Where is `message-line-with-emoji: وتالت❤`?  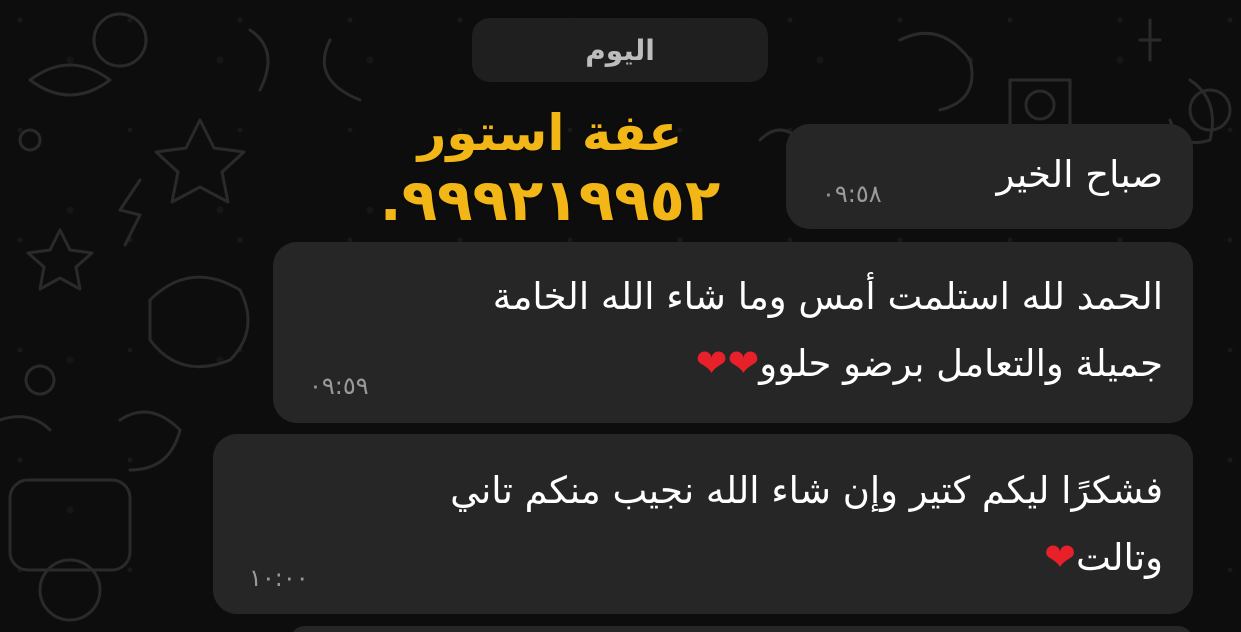 message-line-with-emoji: وتالت❤ is located at coordinates (806, 557).